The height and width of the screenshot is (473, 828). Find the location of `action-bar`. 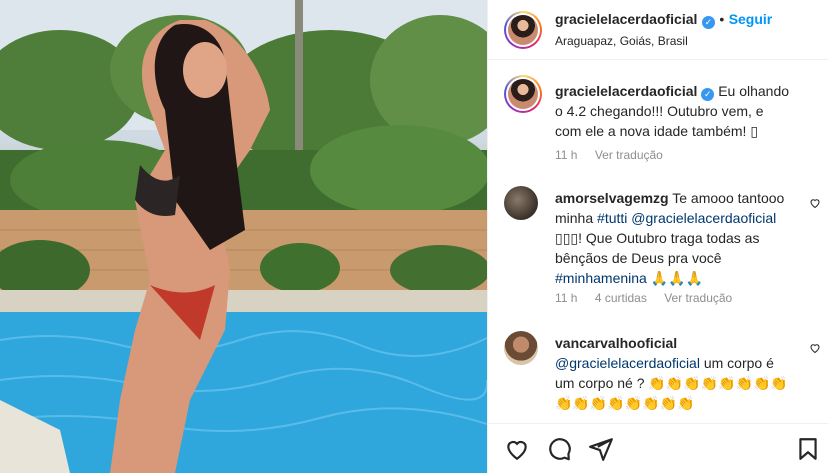

action-bar is located at coordinates (658, 448).